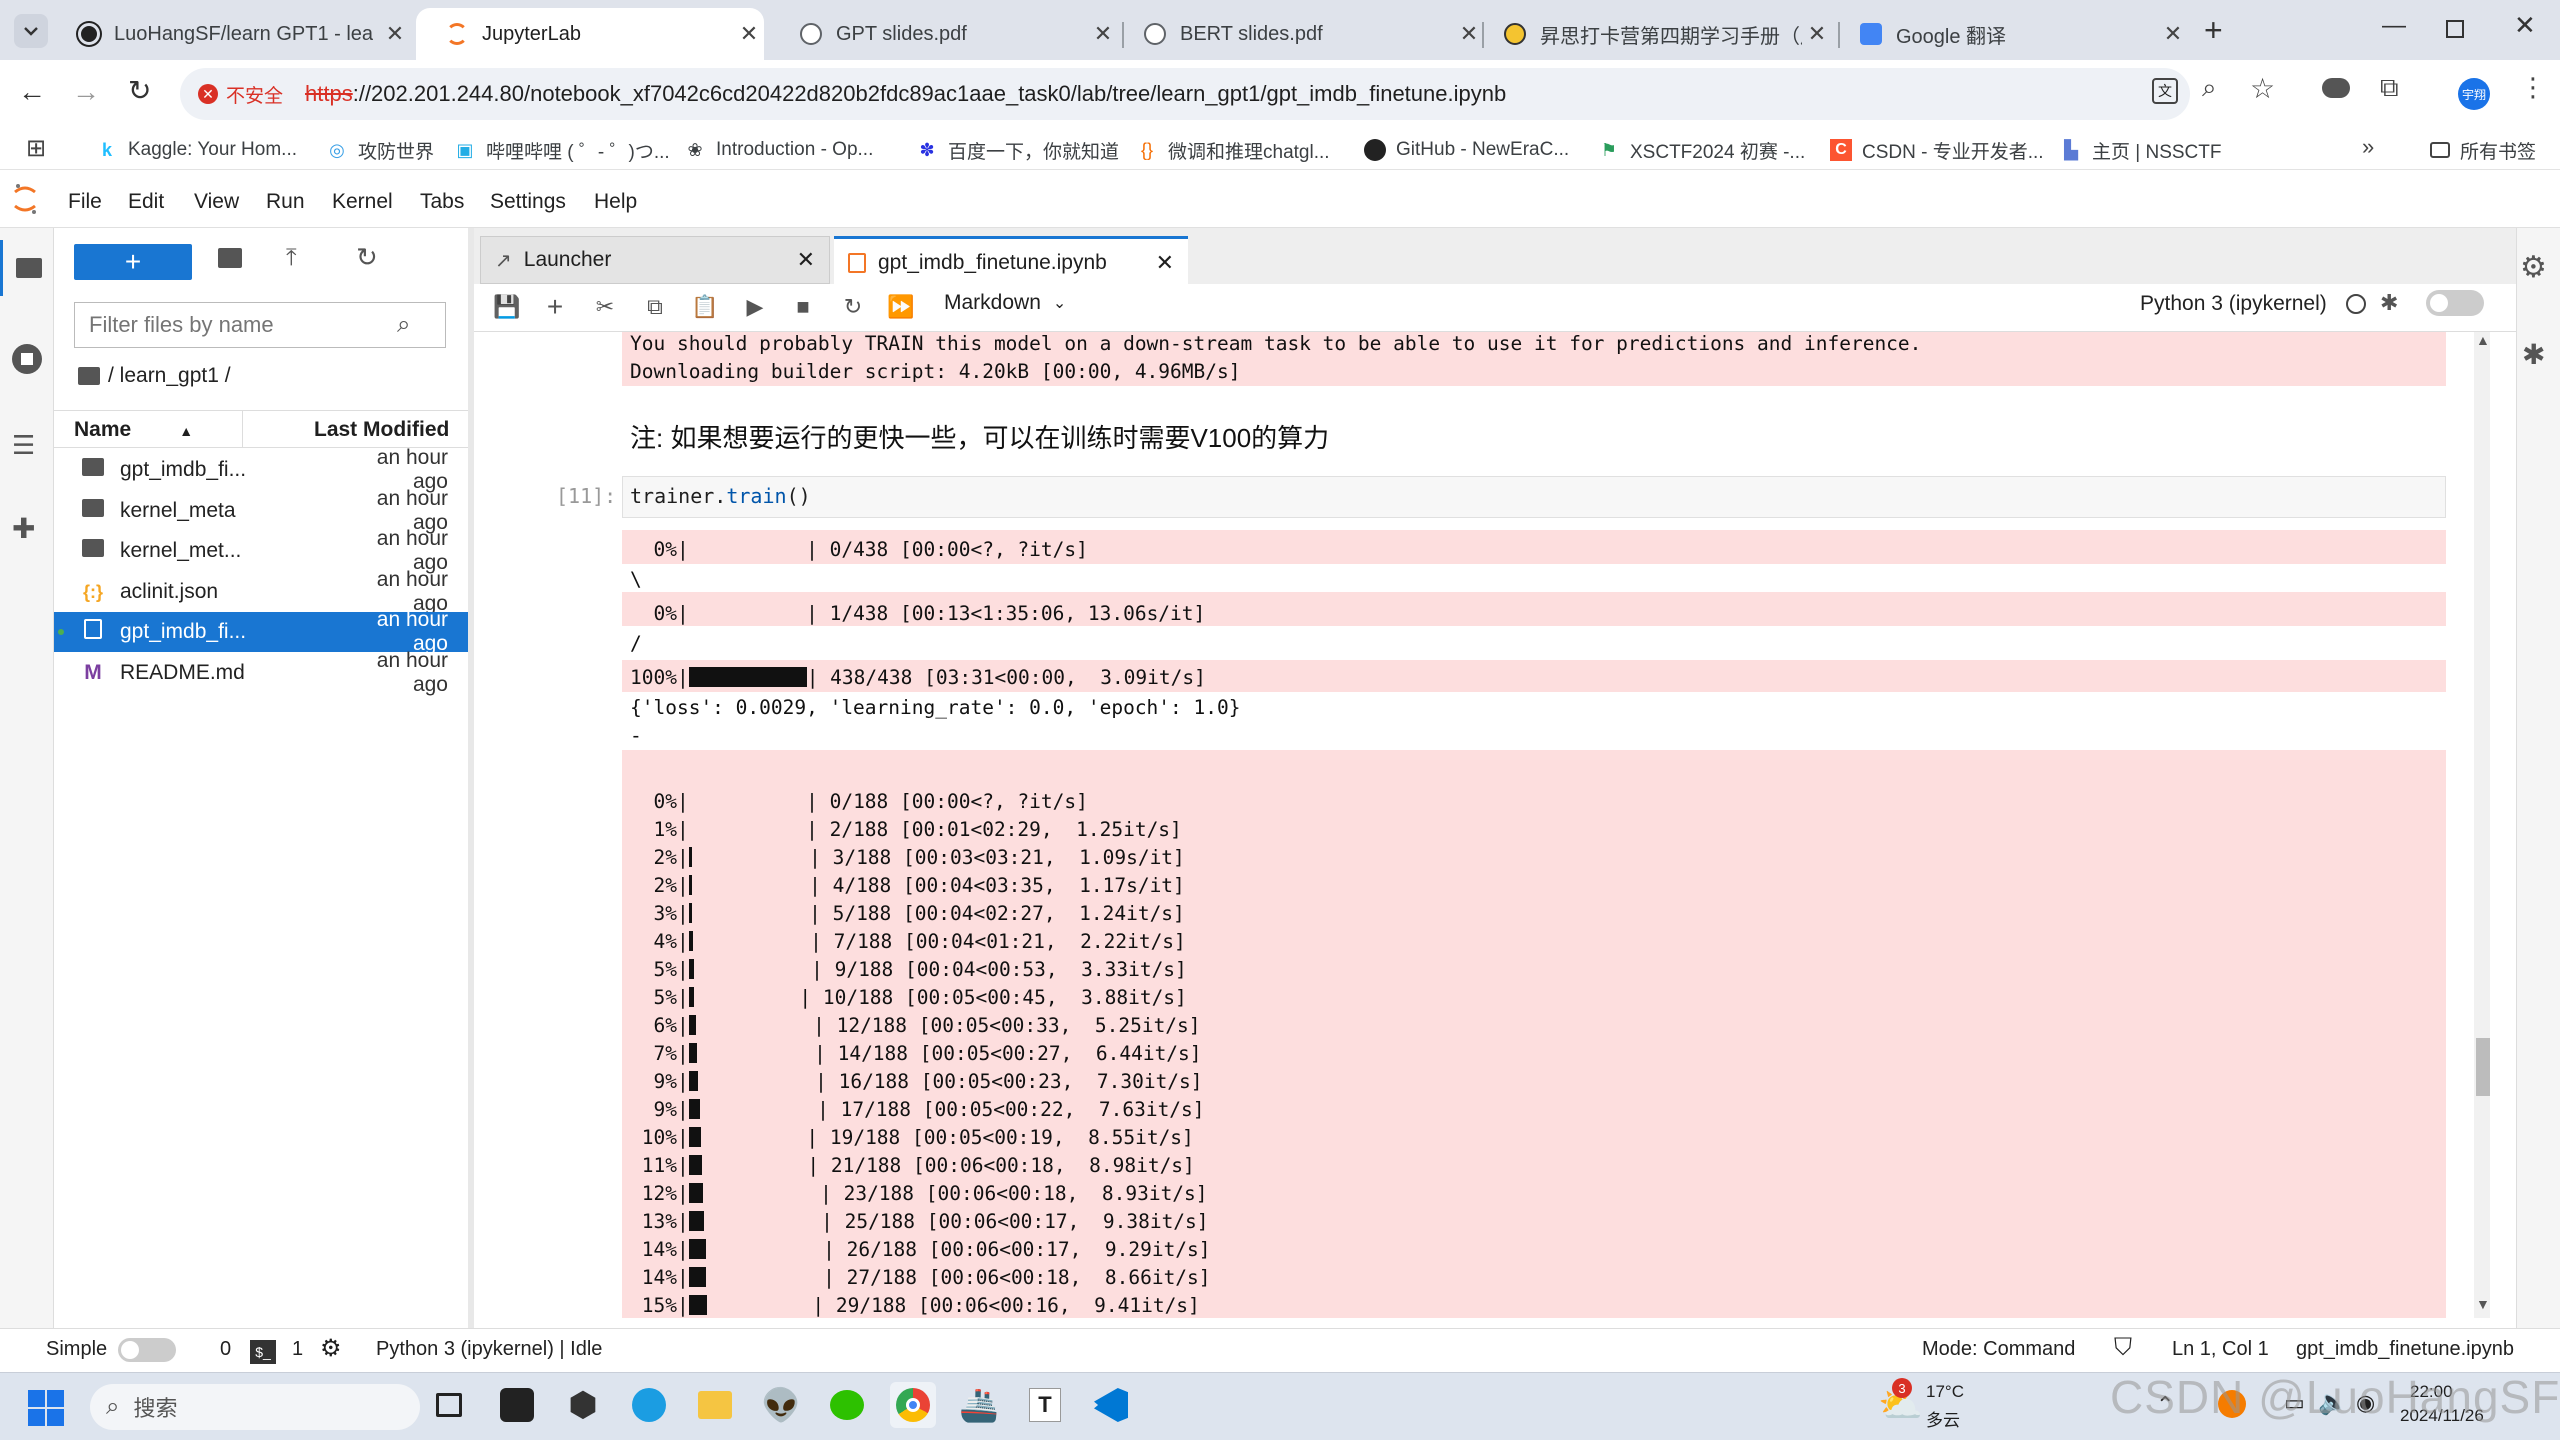 The width and height of the screenshot is (2560, 1440). I want to click on column-name-header: Name ▲, so click(133, 430).